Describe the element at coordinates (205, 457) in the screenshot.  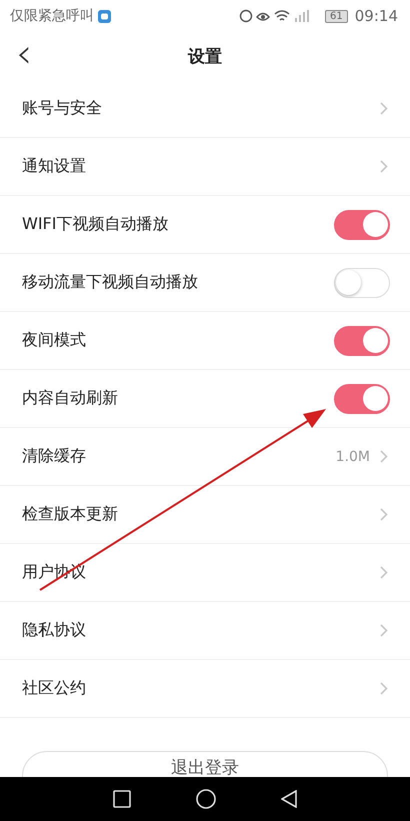
I see `settings-row: 清除缓存 1.0M` at that location.